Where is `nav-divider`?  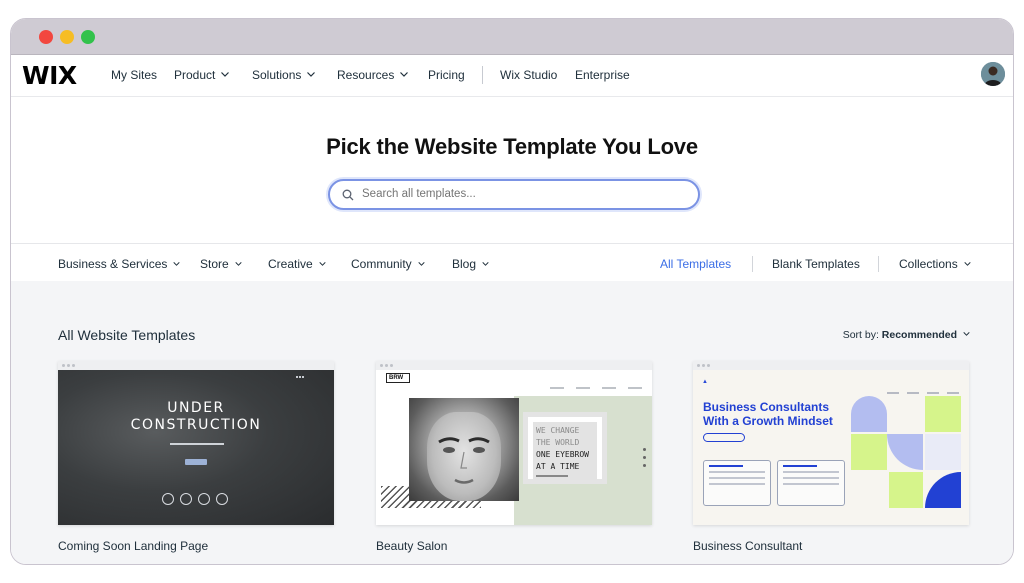
nav-divider is located at coordinates (482, 75).